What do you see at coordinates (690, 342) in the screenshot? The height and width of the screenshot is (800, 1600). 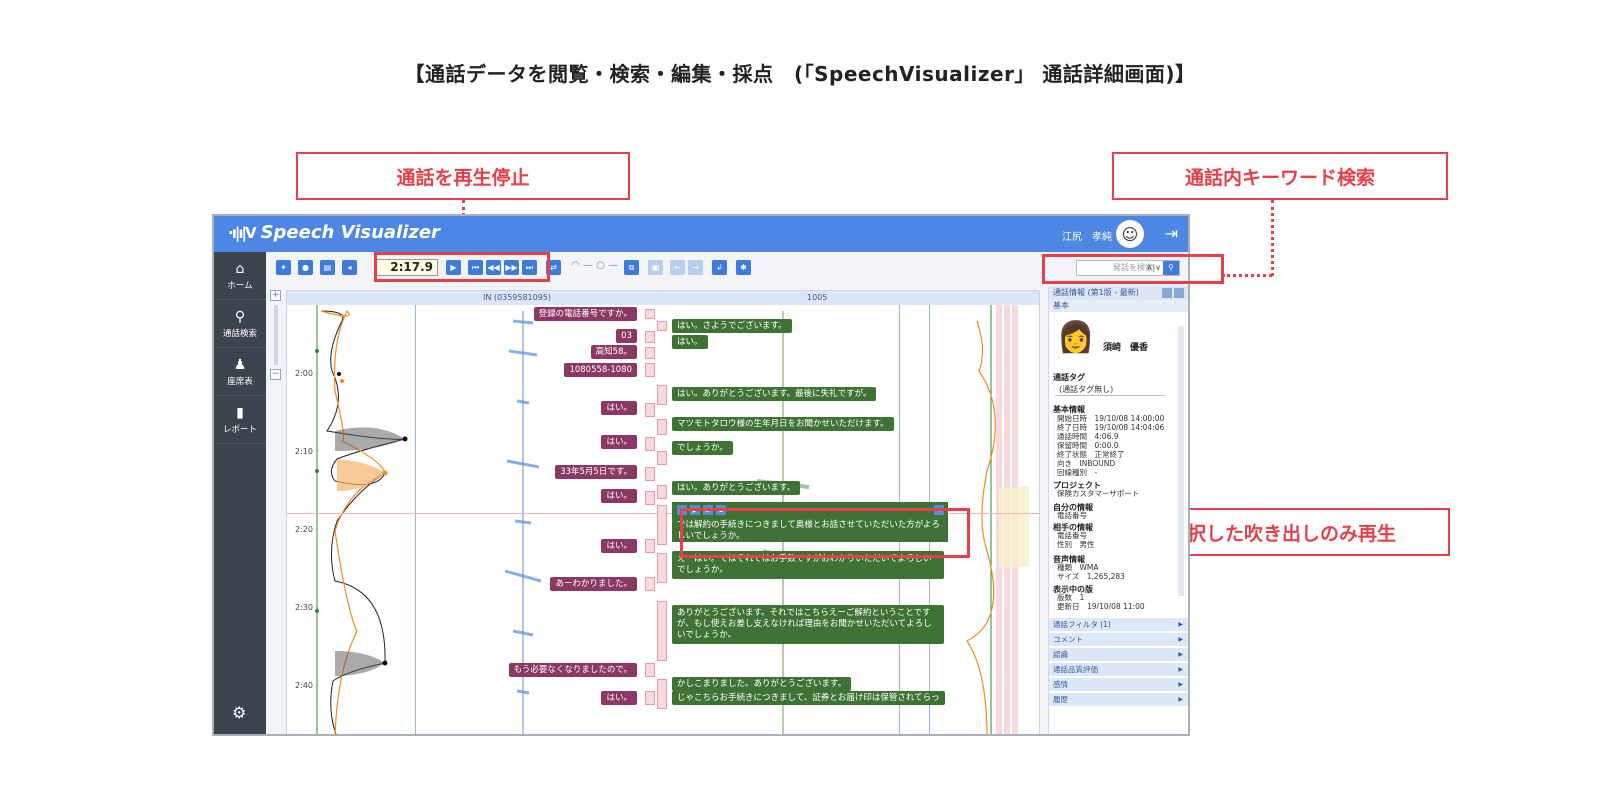 I see `speech-bubble-out: はい。` at bounding box center [690, 342].